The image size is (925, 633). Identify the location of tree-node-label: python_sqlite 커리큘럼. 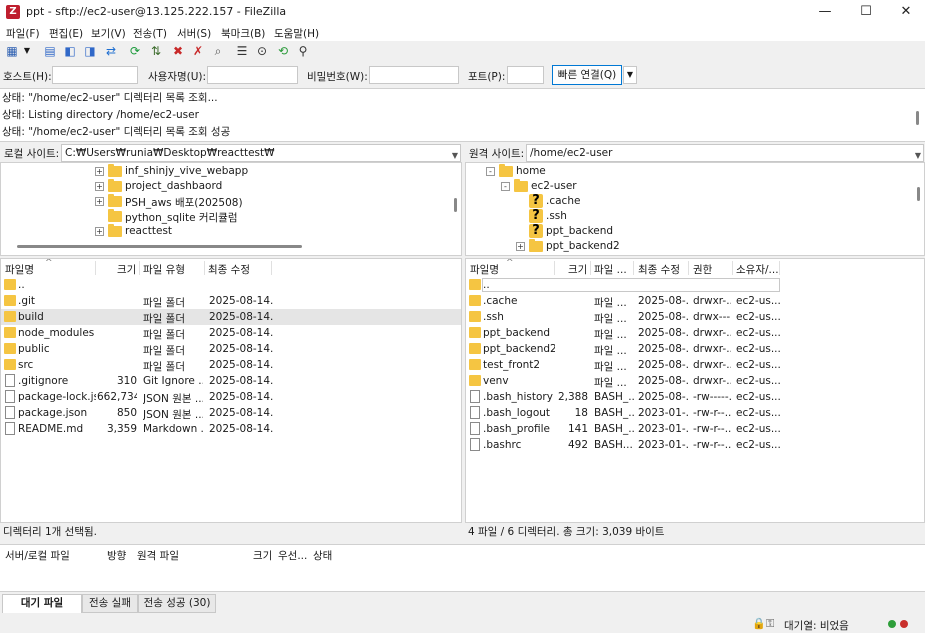
(181, 218).